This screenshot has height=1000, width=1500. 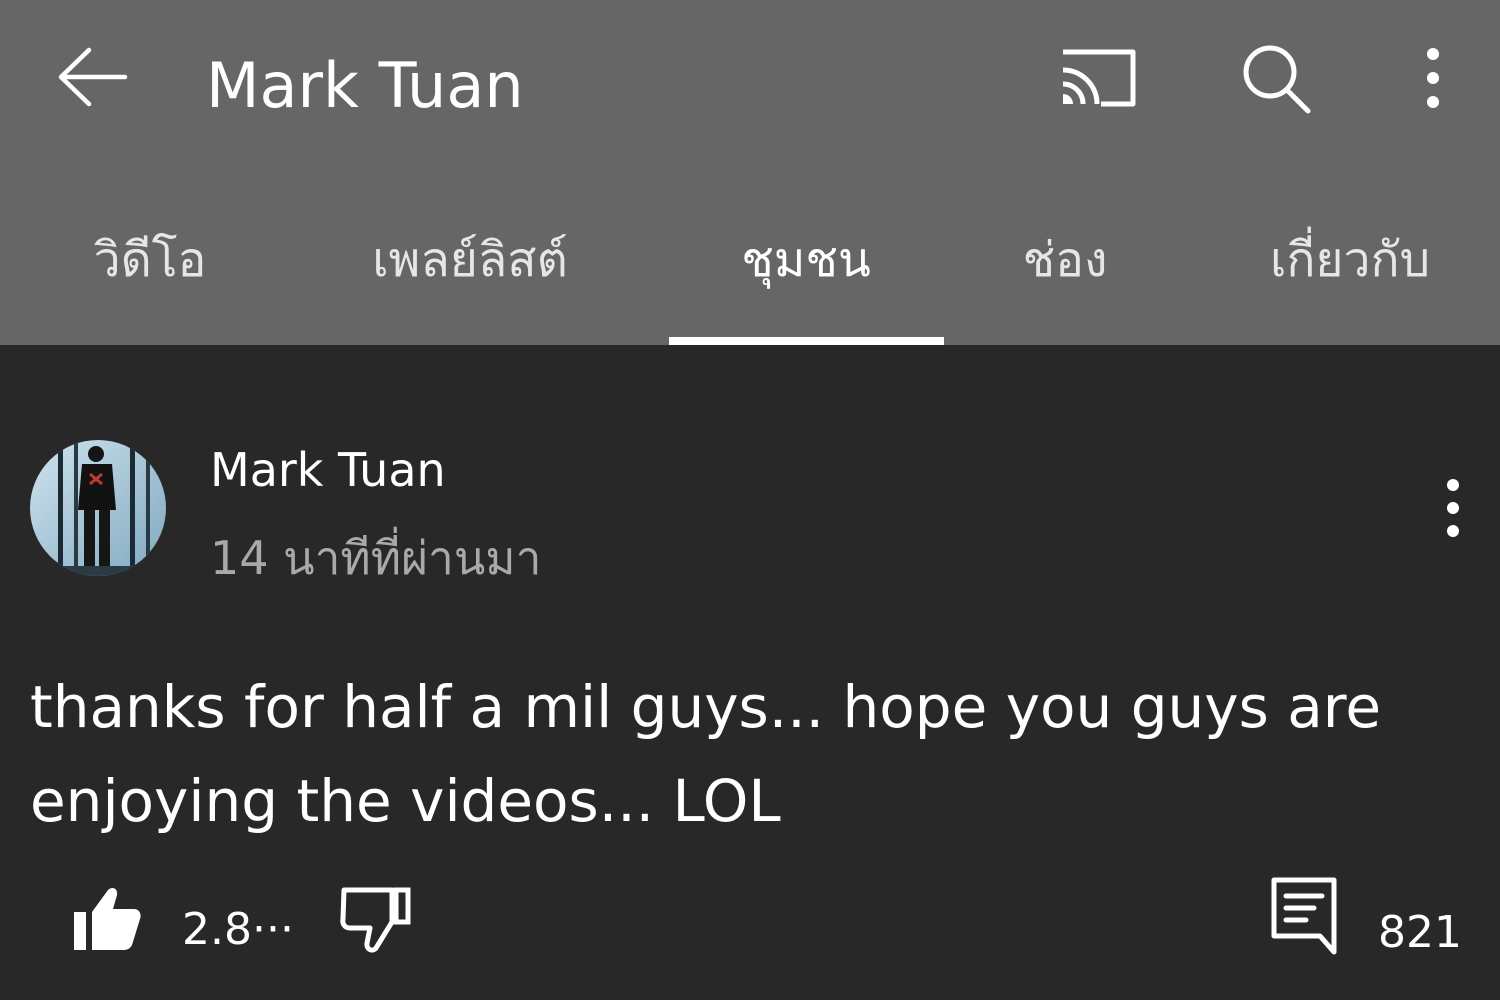 What do you see at coordinates (238, 929) in the screenshot?
I see `like-count: 2.8···` at bounding box center [238, 929].